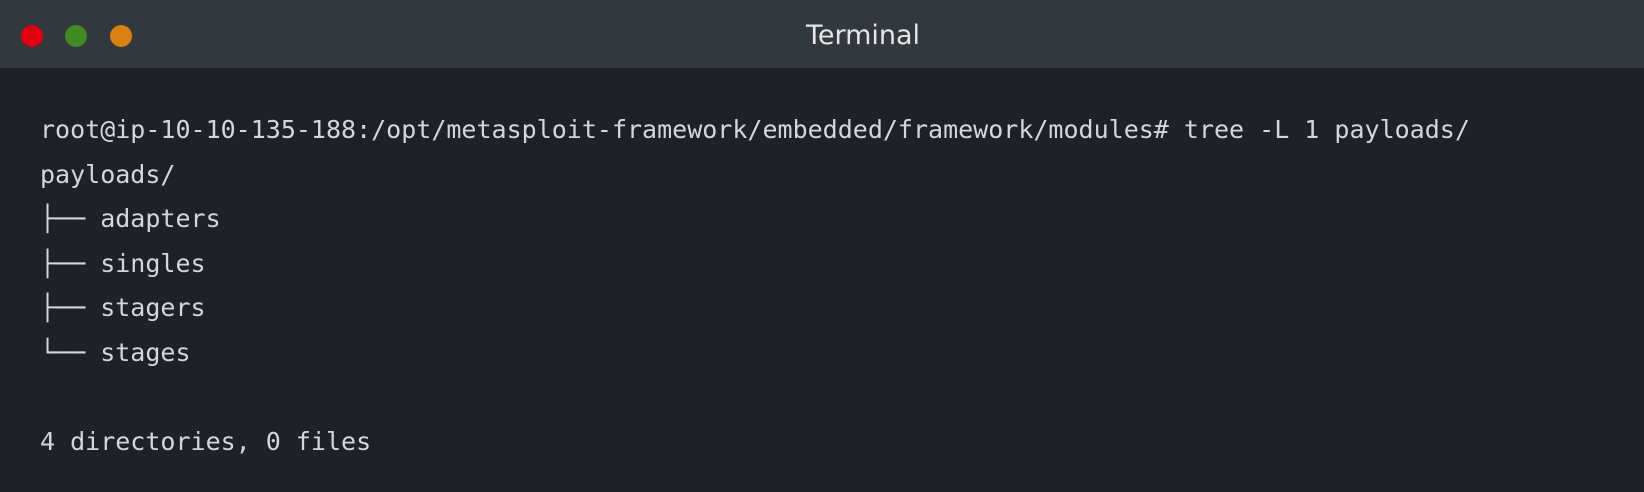  What do you see at coordinates (863, 35) in the screenshot?
I see `window-title: Terminal` at bounding box center [863, 35].